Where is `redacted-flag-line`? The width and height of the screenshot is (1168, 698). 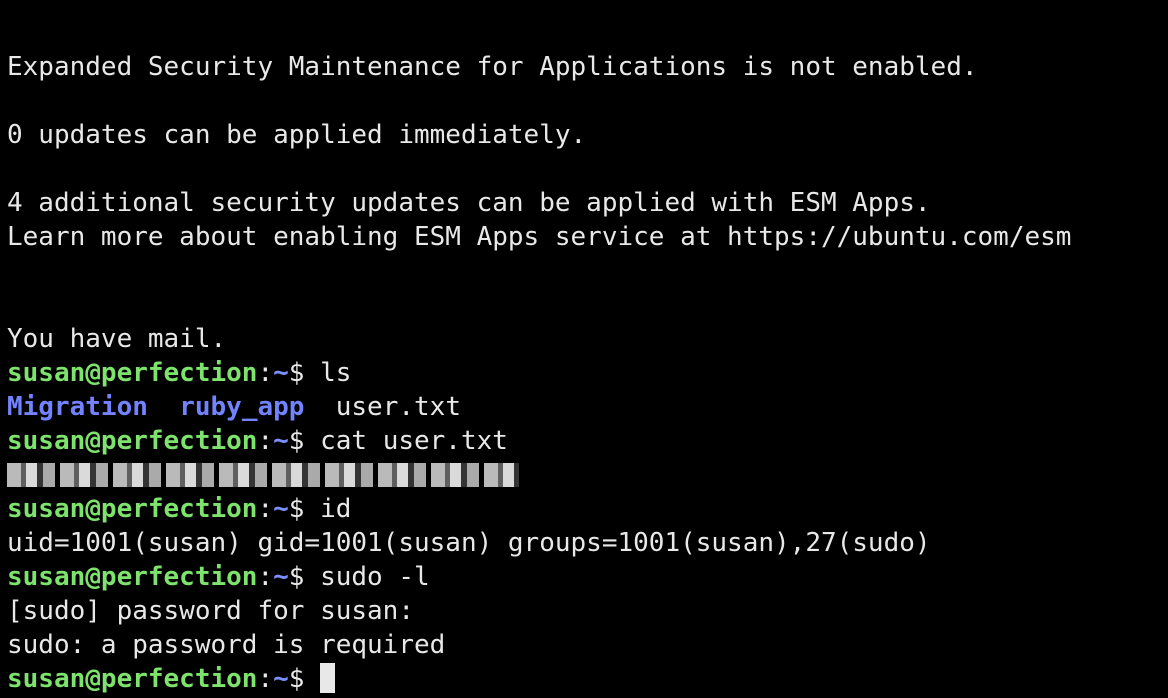
redacted-flag-line is located at coordinates (263, 473).